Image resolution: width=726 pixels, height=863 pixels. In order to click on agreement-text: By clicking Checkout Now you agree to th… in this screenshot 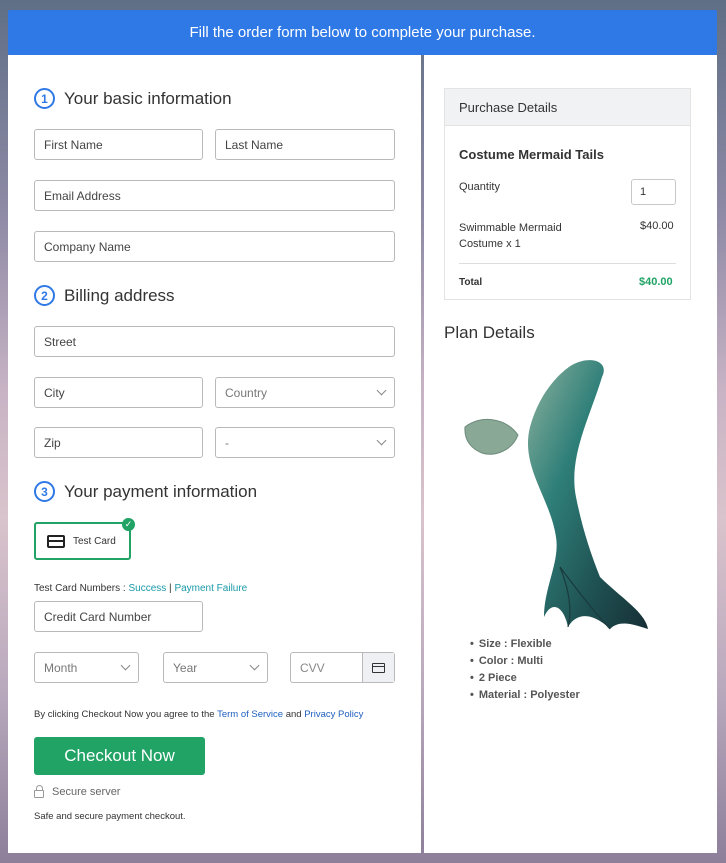, I will do `click(198, 714)`.